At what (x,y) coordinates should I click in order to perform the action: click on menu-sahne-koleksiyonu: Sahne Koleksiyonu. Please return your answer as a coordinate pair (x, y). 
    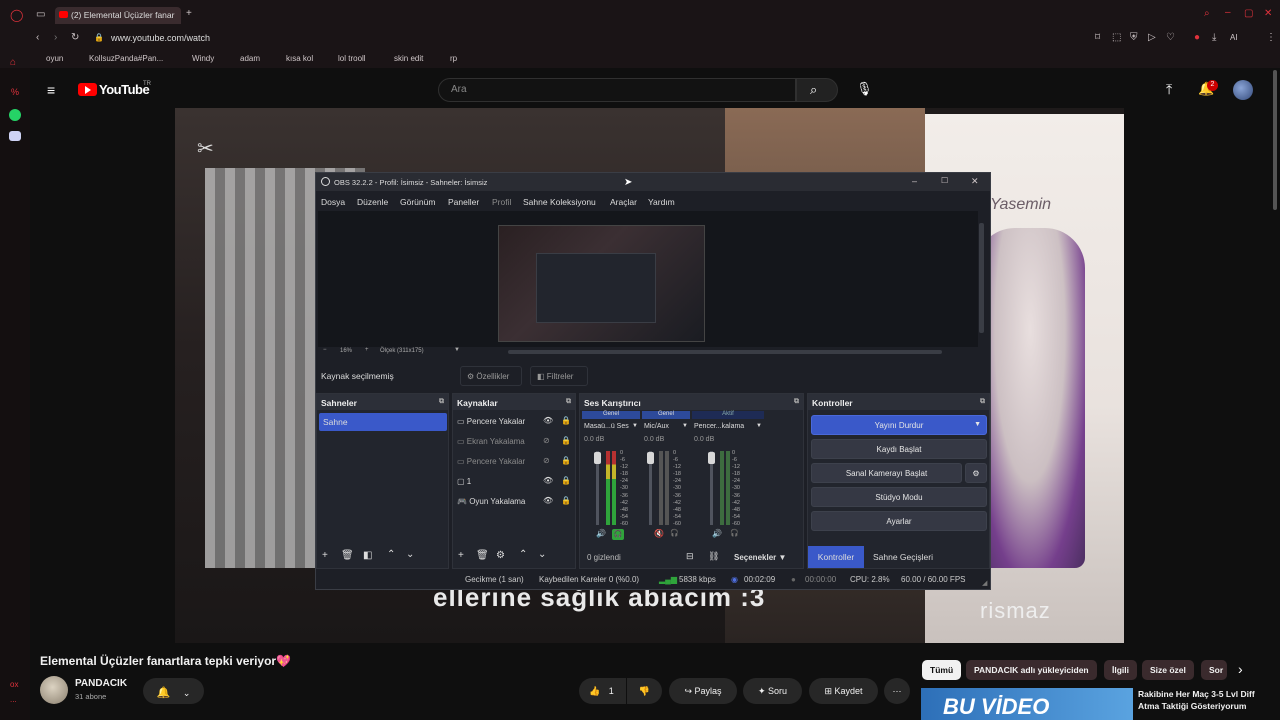
    Looking at the image, I should click on (559, 202).